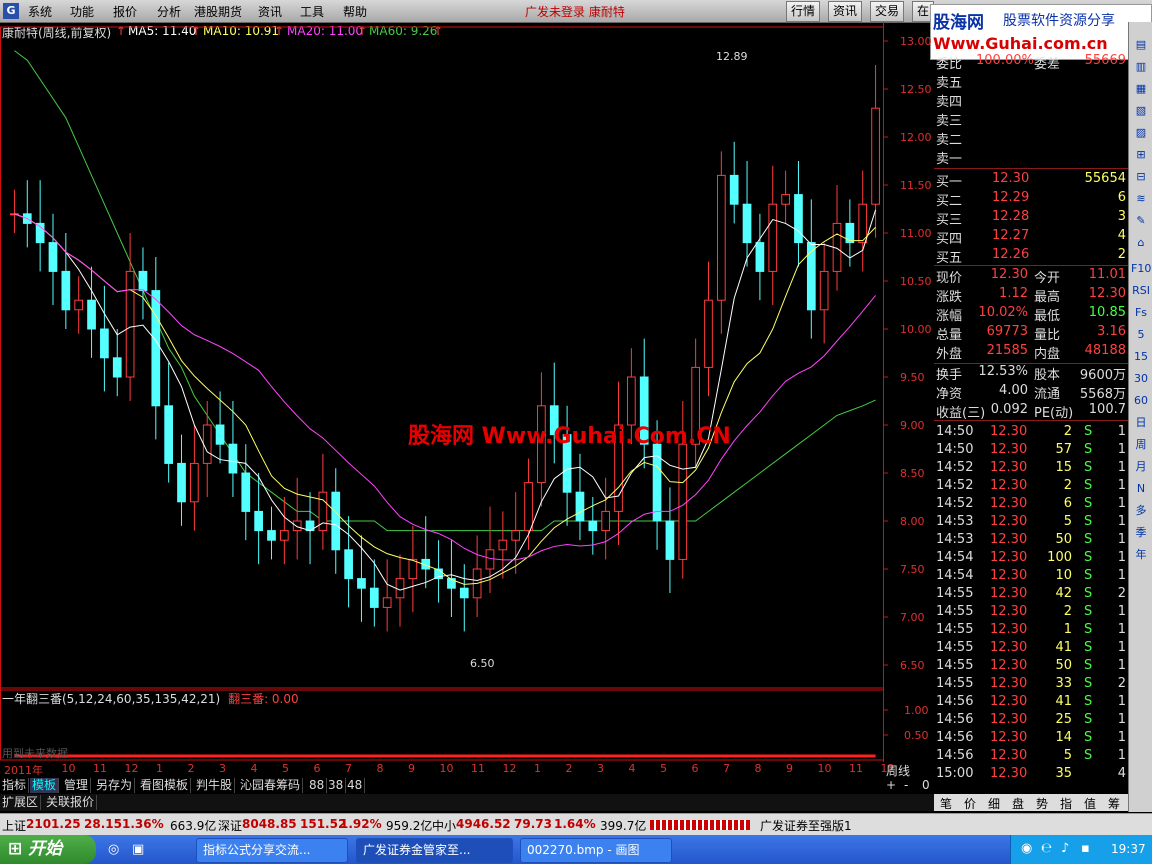  What do you see at coordinates (1141, 533) in the screenshot?
I see `period-tool-button: 季` at bounding box center [1141, 533].